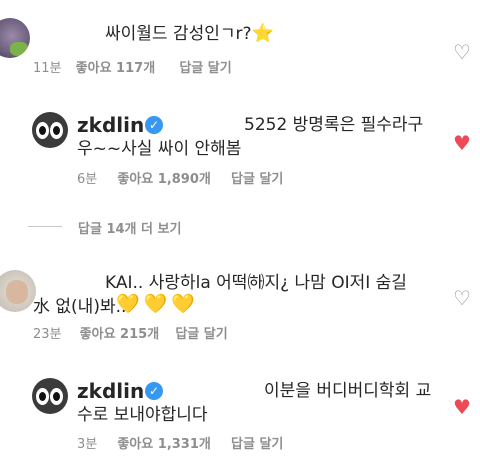 Image resolution: width=480 pixels, height=475 pixels. Describe the element at coordinates (87, 179) in the screenshot. I see `comment-time: 6분` at that location.